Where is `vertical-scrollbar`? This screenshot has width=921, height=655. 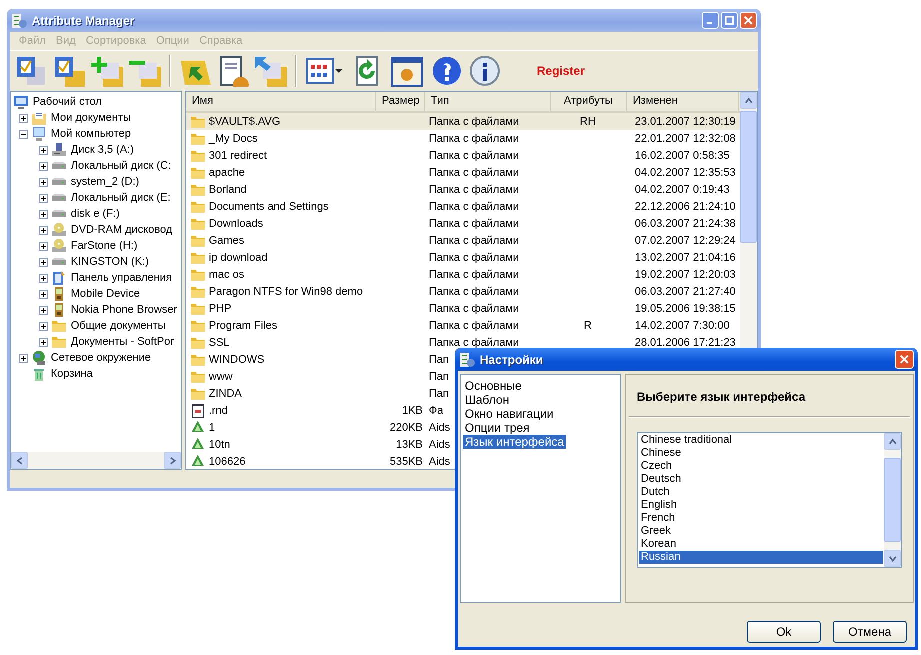 vertical-scrollbar is located at coordinates (892, 500).